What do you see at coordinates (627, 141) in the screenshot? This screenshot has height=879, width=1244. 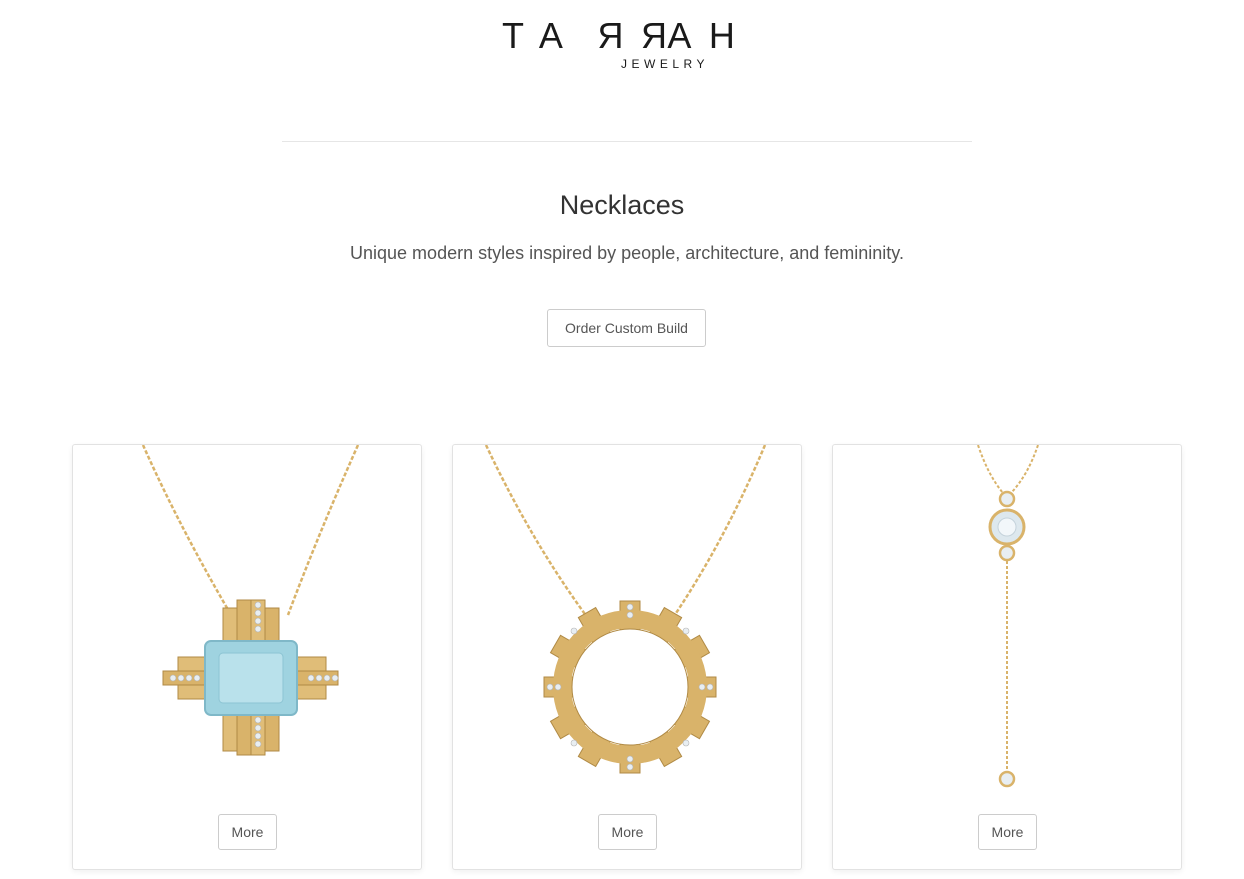 I see `header-divider` at bounding box center [627, 141].